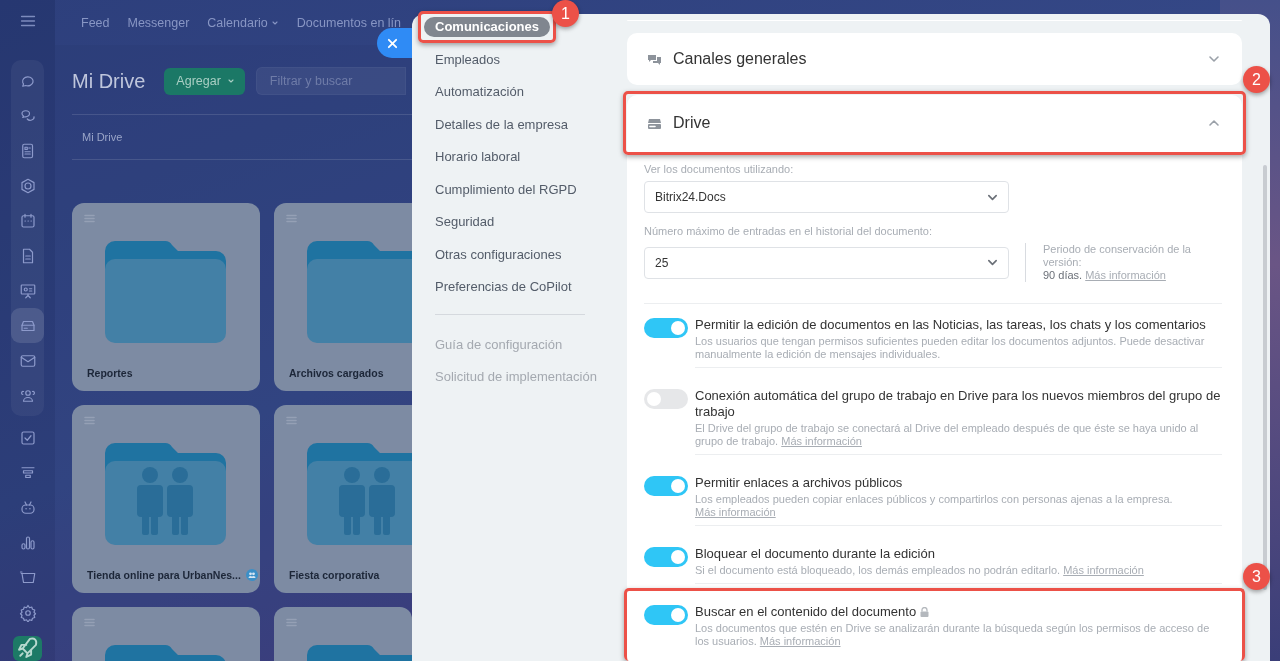 The width and height of the screenshot is (1280, 661). What do you see at coordinates (102, 137) in the screenshot?
I see `breadcrumb: Mi Drive` at bounding box center [102, 137].